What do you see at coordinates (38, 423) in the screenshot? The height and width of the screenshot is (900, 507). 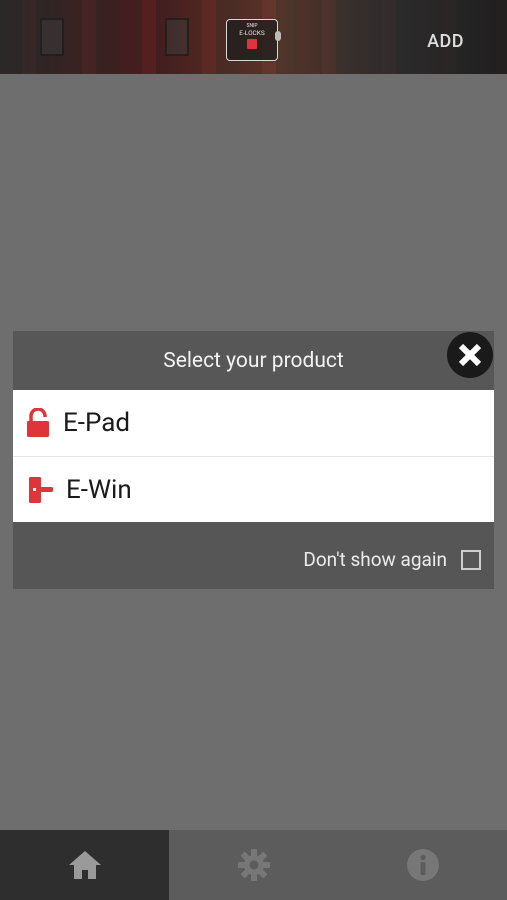 I see `padlock-icon` at bounding box center [38, 423].